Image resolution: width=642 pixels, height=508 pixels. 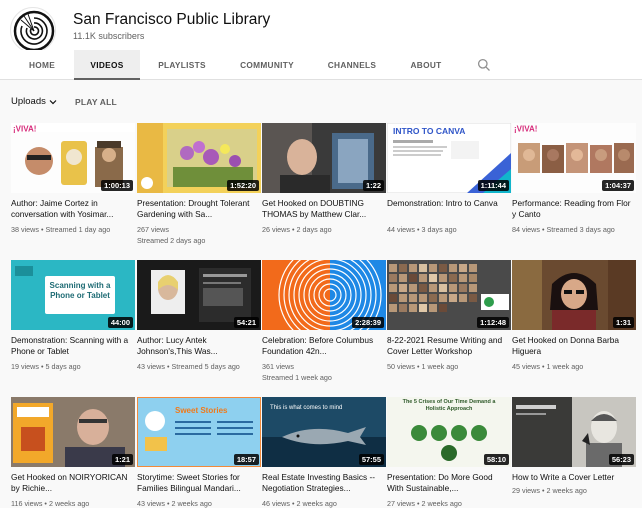 What do you see at coordinates (574, 432) in the screenshot?
I see `video-thumbnail: 56:23` at bounding box center [574, 432].